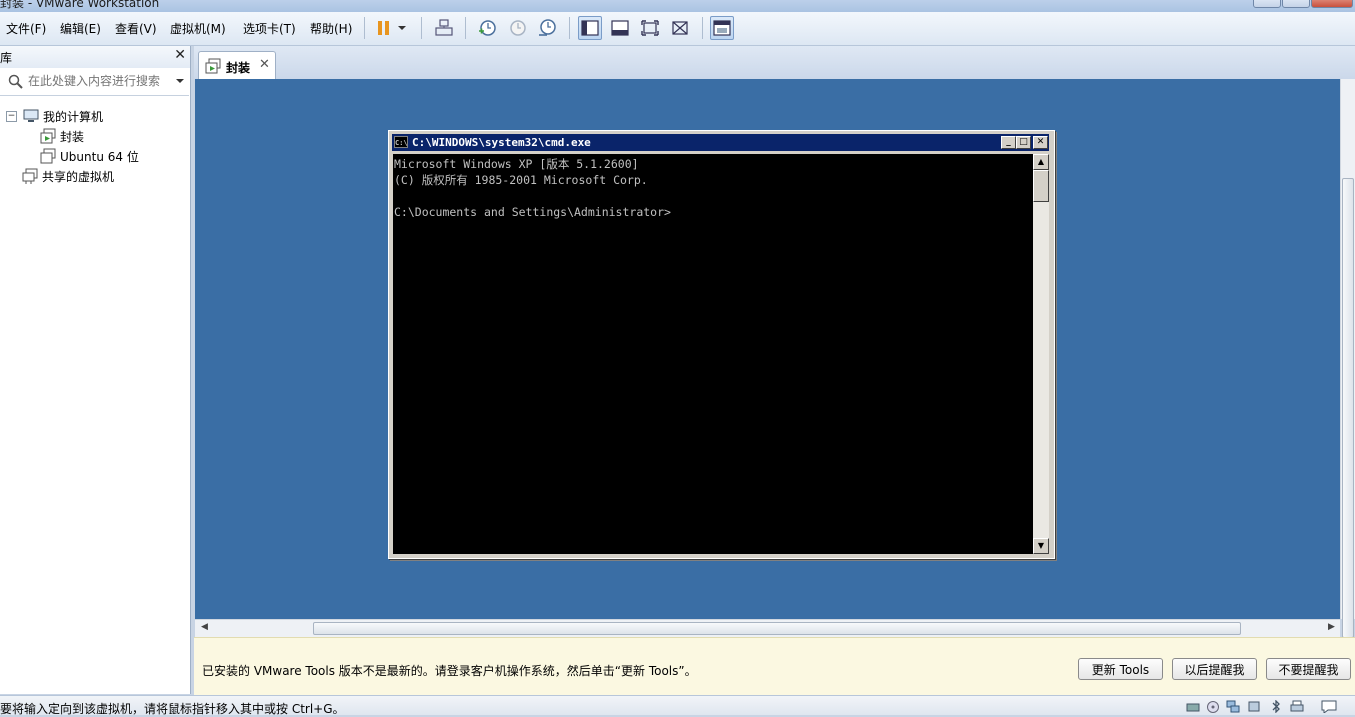 This screenshot has height=717, width=1355. I want to click on pause-icon, so click(384, 28).